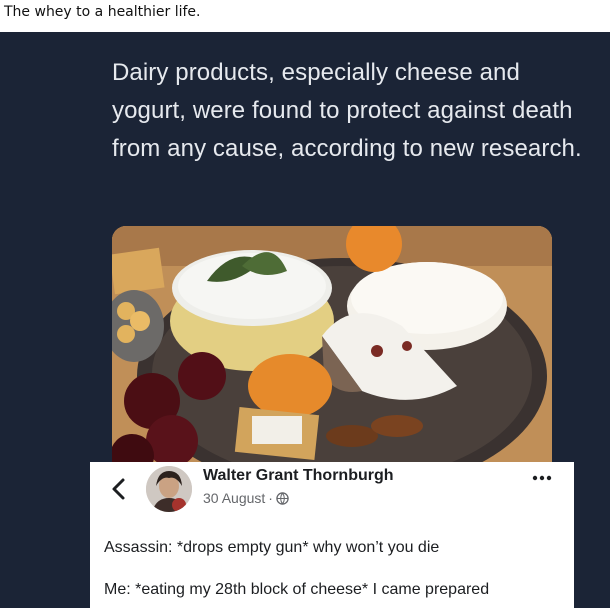 This screenshot has height=608, width=610. Describe the element at coordinates (234, 498) in the screenshot. I see `post-date: 30 August` at that location.